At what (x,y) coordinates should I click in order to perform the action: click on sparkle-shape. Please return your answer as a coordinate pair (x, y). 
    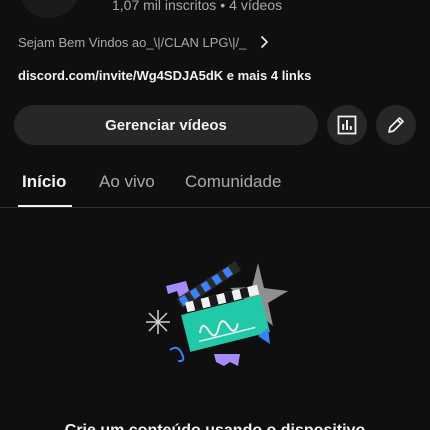
    Looking at the image, I should click on (158, 322).